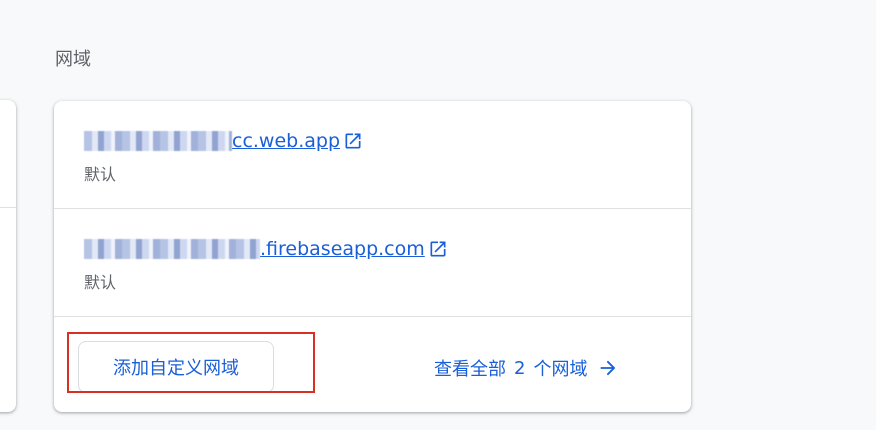 Image resolution: width=876 pixels, height=430 pixels. Describe the element at coordinates (176, 367) in the screenshot. I see `add-custom-domain-button: 添加自定义网域` at that location.